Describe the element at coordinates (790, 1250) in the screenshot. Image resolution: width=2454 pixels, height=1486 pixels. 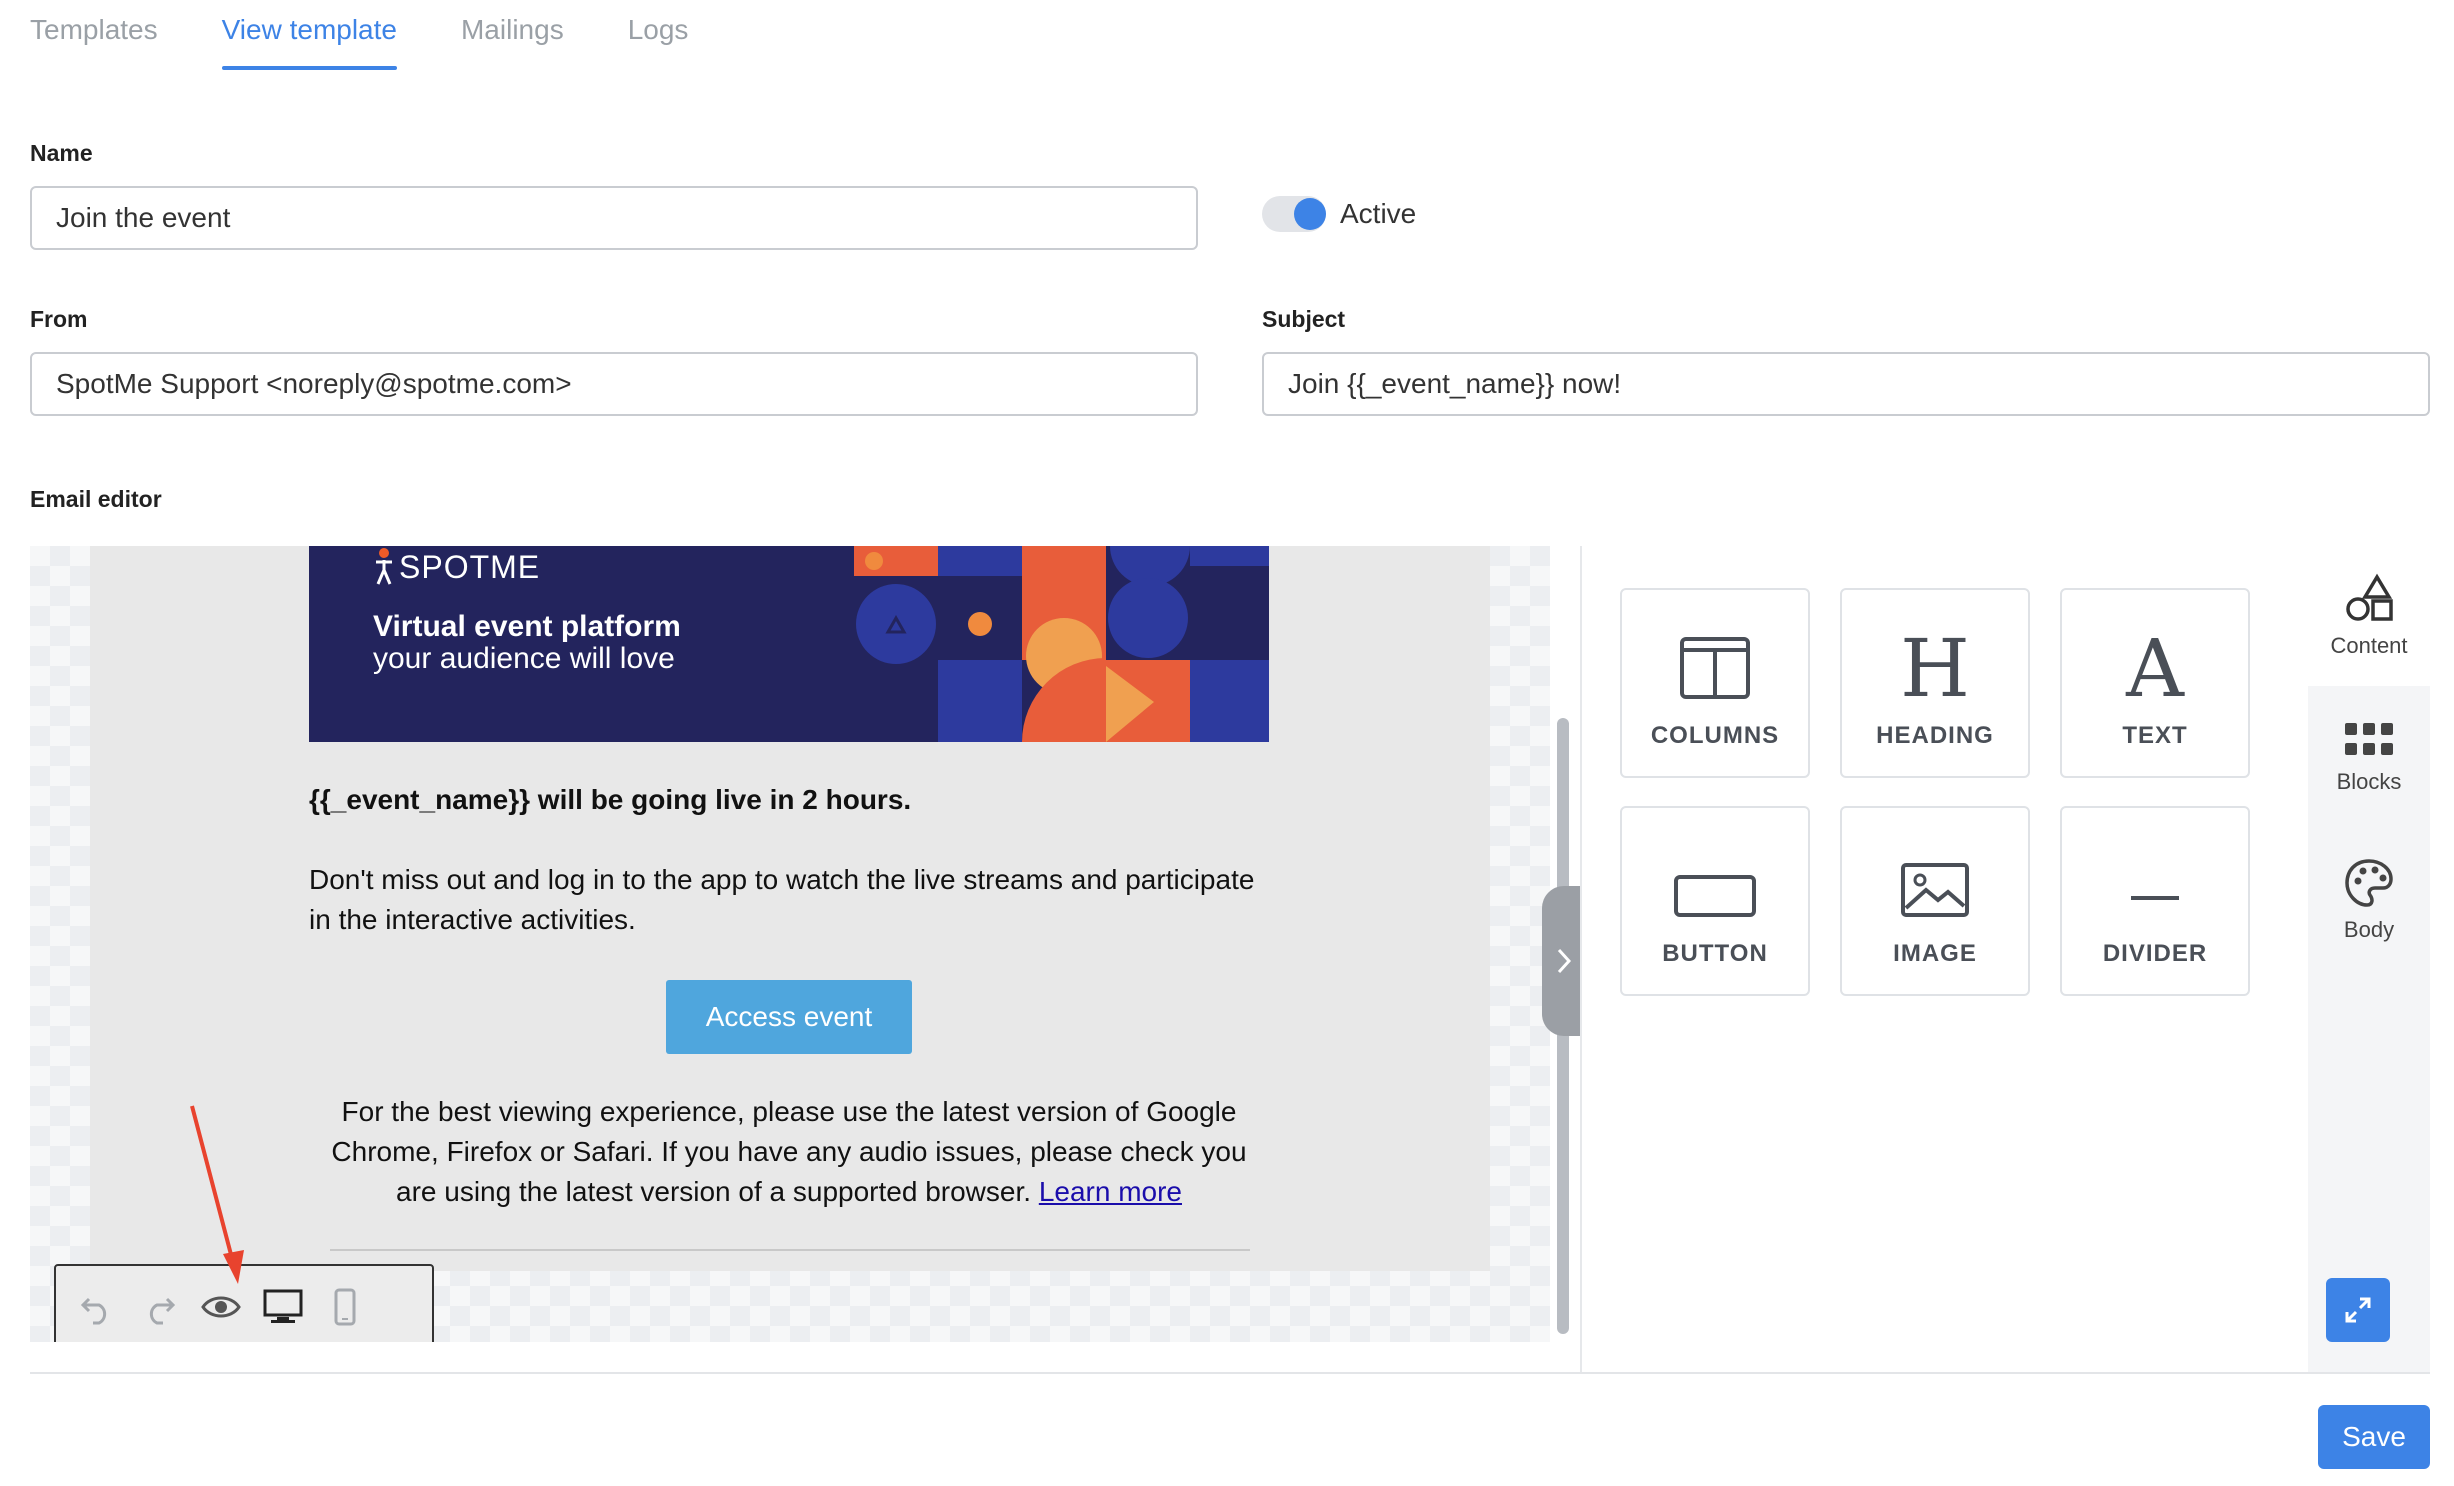
I see `email-divider` at that location.